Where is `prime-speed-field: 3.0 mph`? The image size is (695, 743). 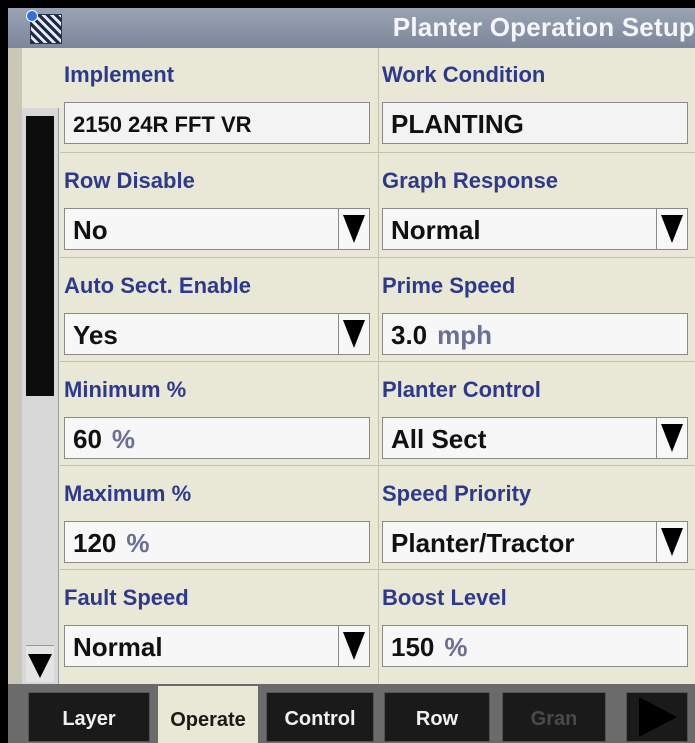 prime-speed-field: 3.0 mph is located at coordinates (535, 334).